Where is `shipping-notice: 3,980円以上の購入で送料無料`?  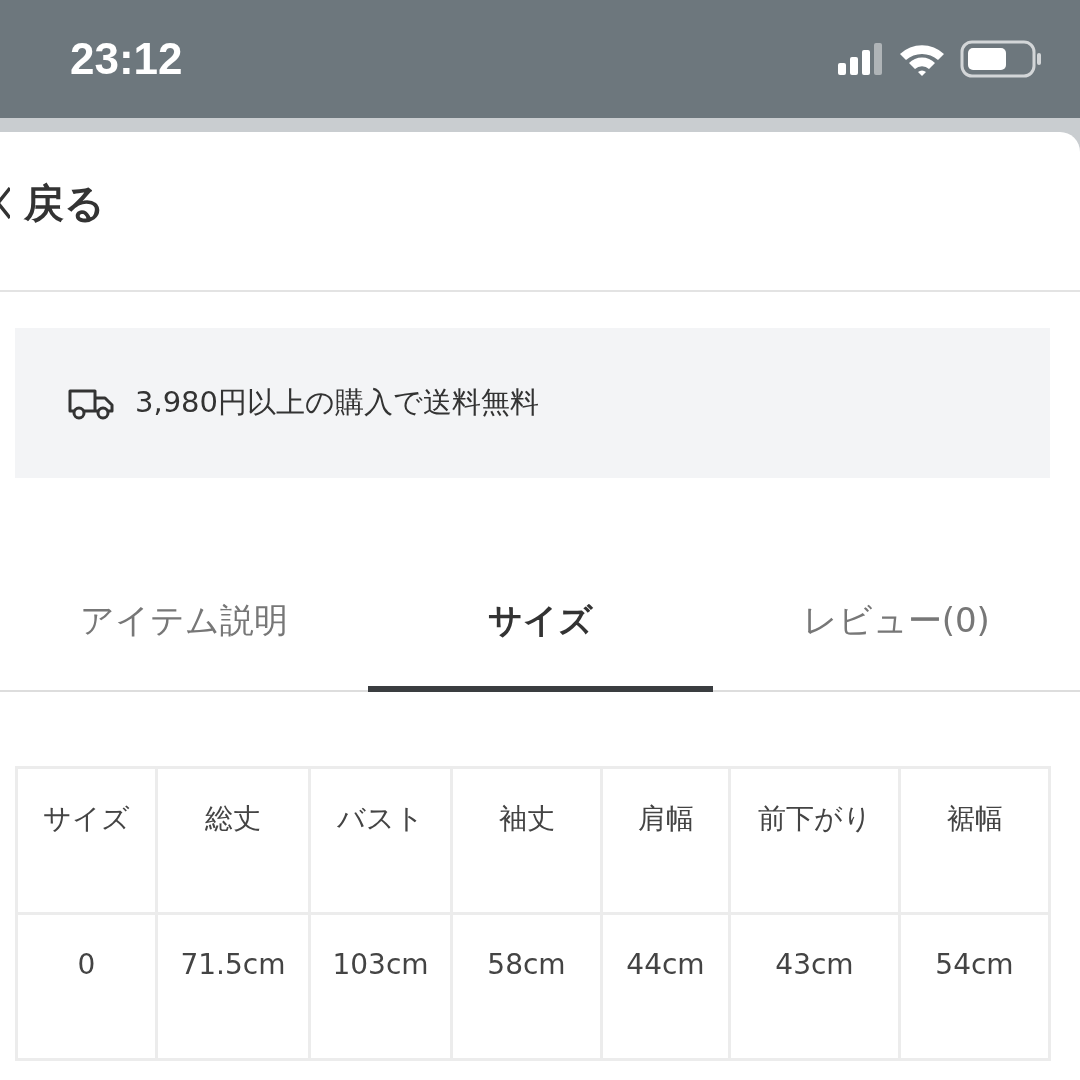 shipping-notice: 3,980円以上の購入で送料無料 is located at coordinates (337, 402).